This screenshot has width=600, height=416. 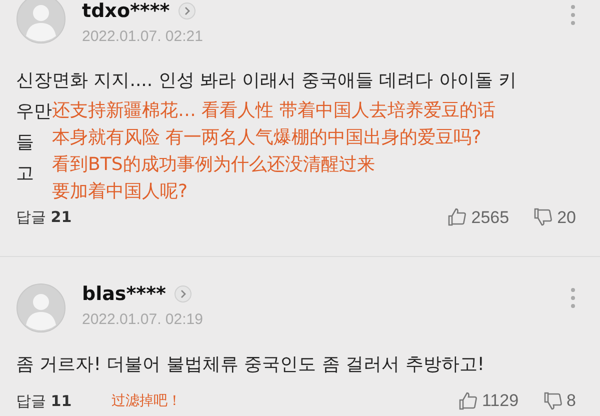 What do you see at coordinates (274, 111) in the screenshot?
I see `translation-text: 还支持新疆棉花… 看看人性 带着中国人去培养爱豆的话` at bounding box center [274, 111].